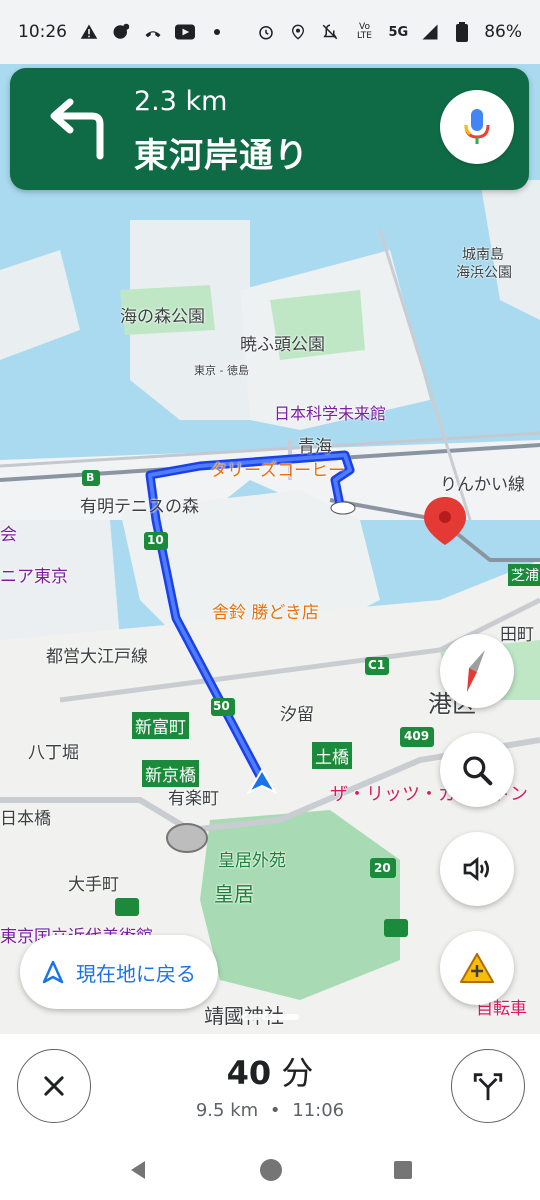 The width and height of the screenshot is (540, 1200). I want to click on map-label-tamachi: 田町, so click(517, 632).